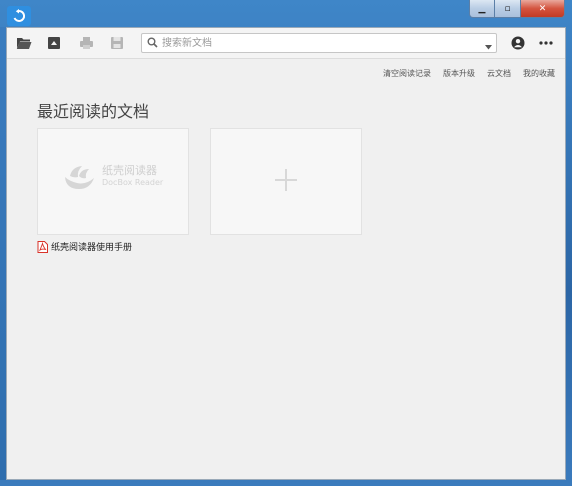  I want to click on toolbar, so click(286, 43).